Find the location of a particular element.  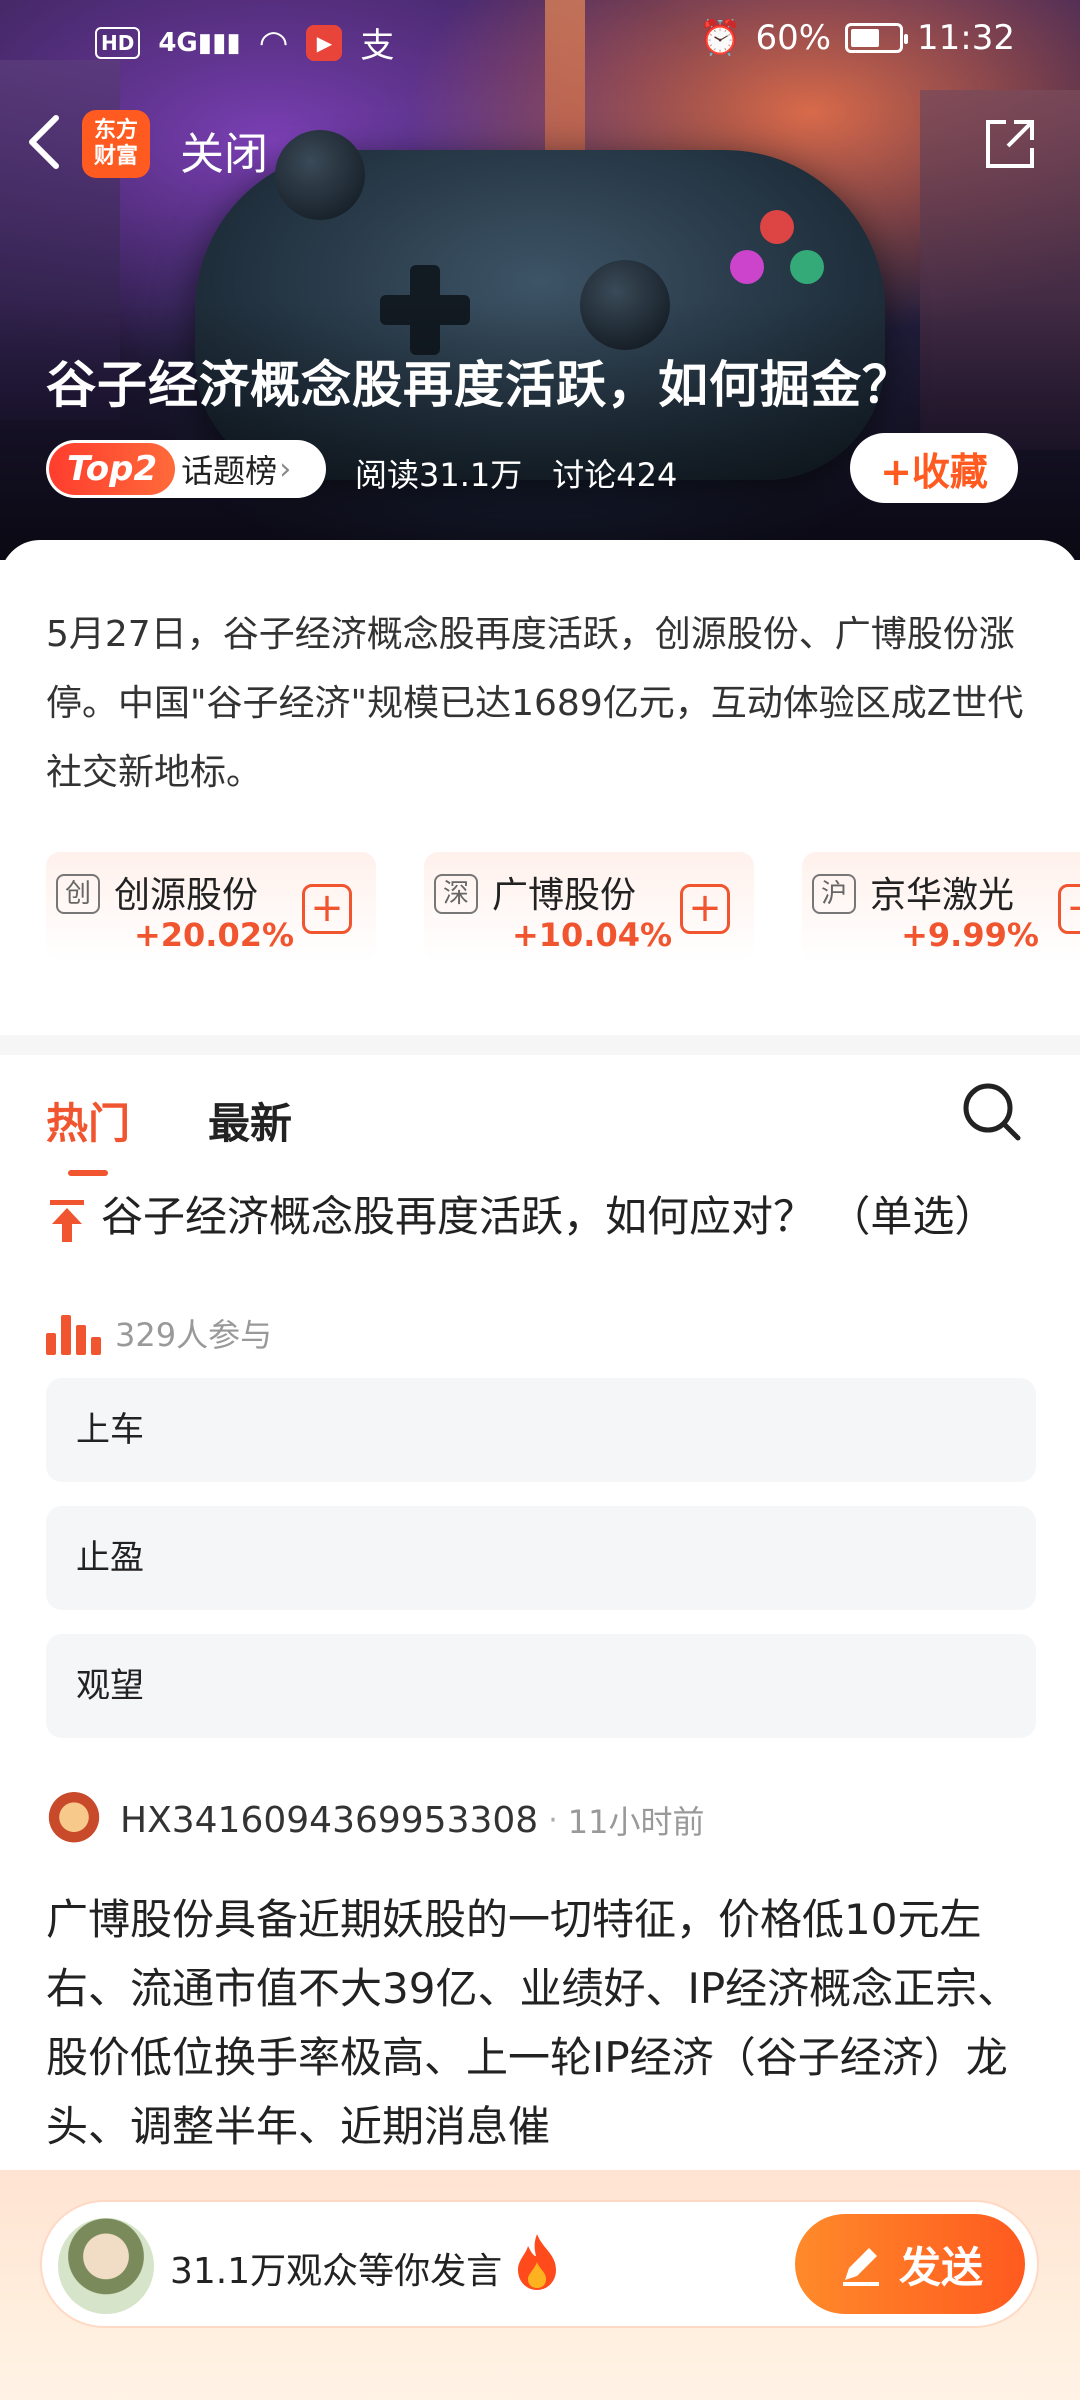

section-divider is located at coordinates (540, 1045).